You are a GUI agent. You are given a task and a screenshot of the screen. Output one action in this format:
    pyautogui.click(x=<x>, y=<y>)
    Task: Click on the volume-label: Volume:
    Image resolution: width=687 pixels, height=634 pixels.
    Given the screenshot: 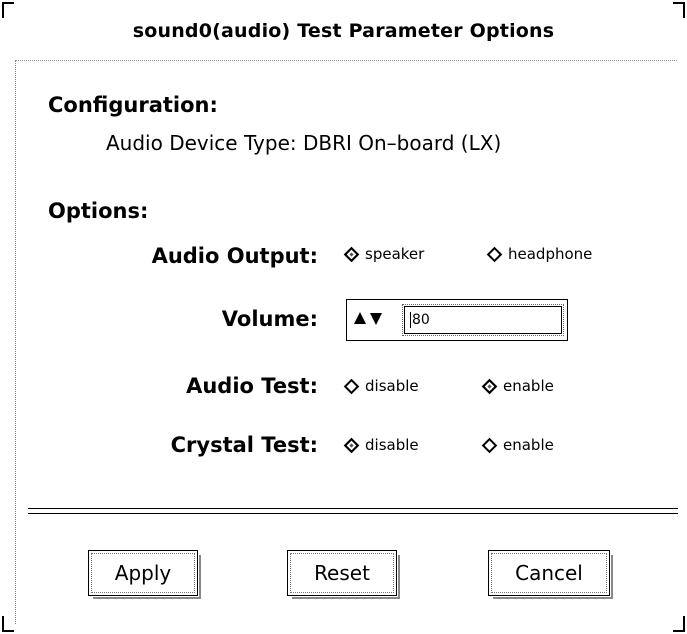 What is the action you would take?
    pyautogui.click(x=269, y=319)
    